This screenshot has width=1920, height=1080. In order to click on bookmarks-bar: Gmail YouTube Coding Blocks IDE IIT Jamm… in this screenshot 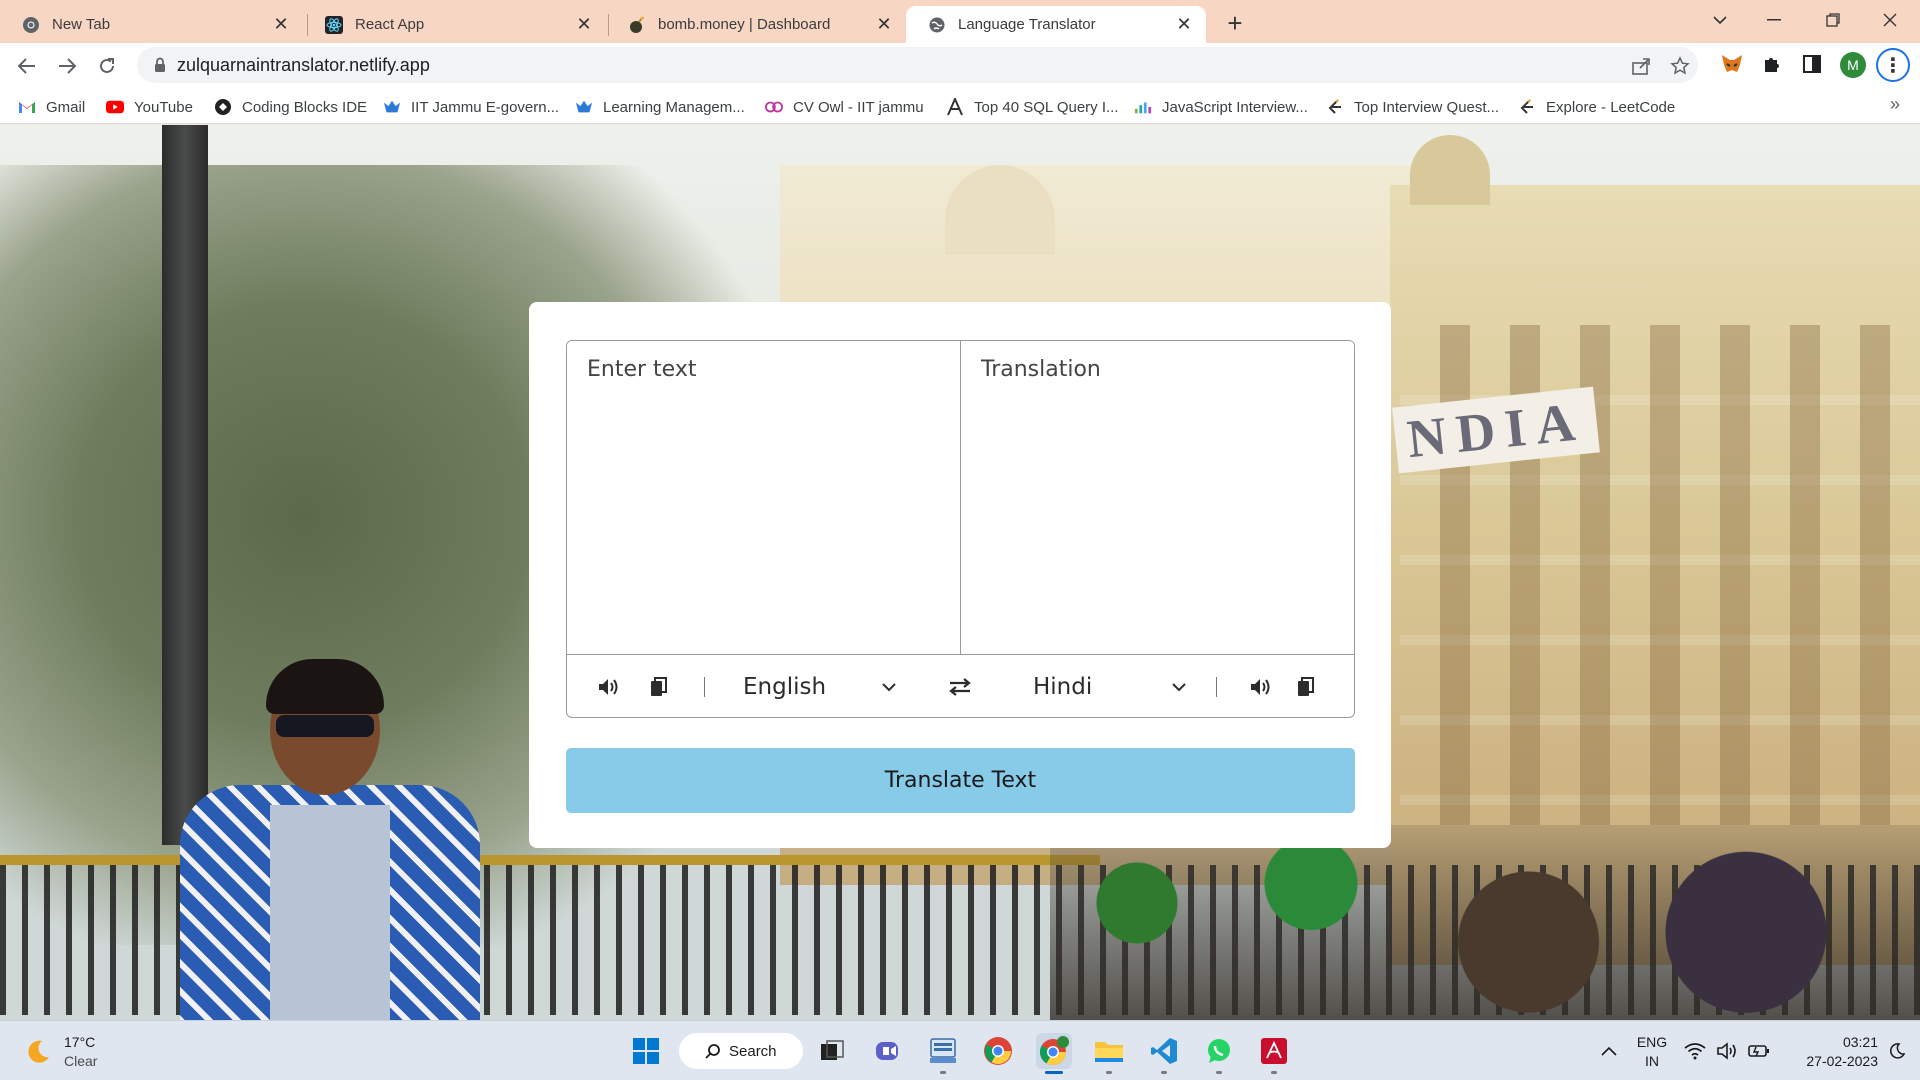, I will do `click(960, 106)`.